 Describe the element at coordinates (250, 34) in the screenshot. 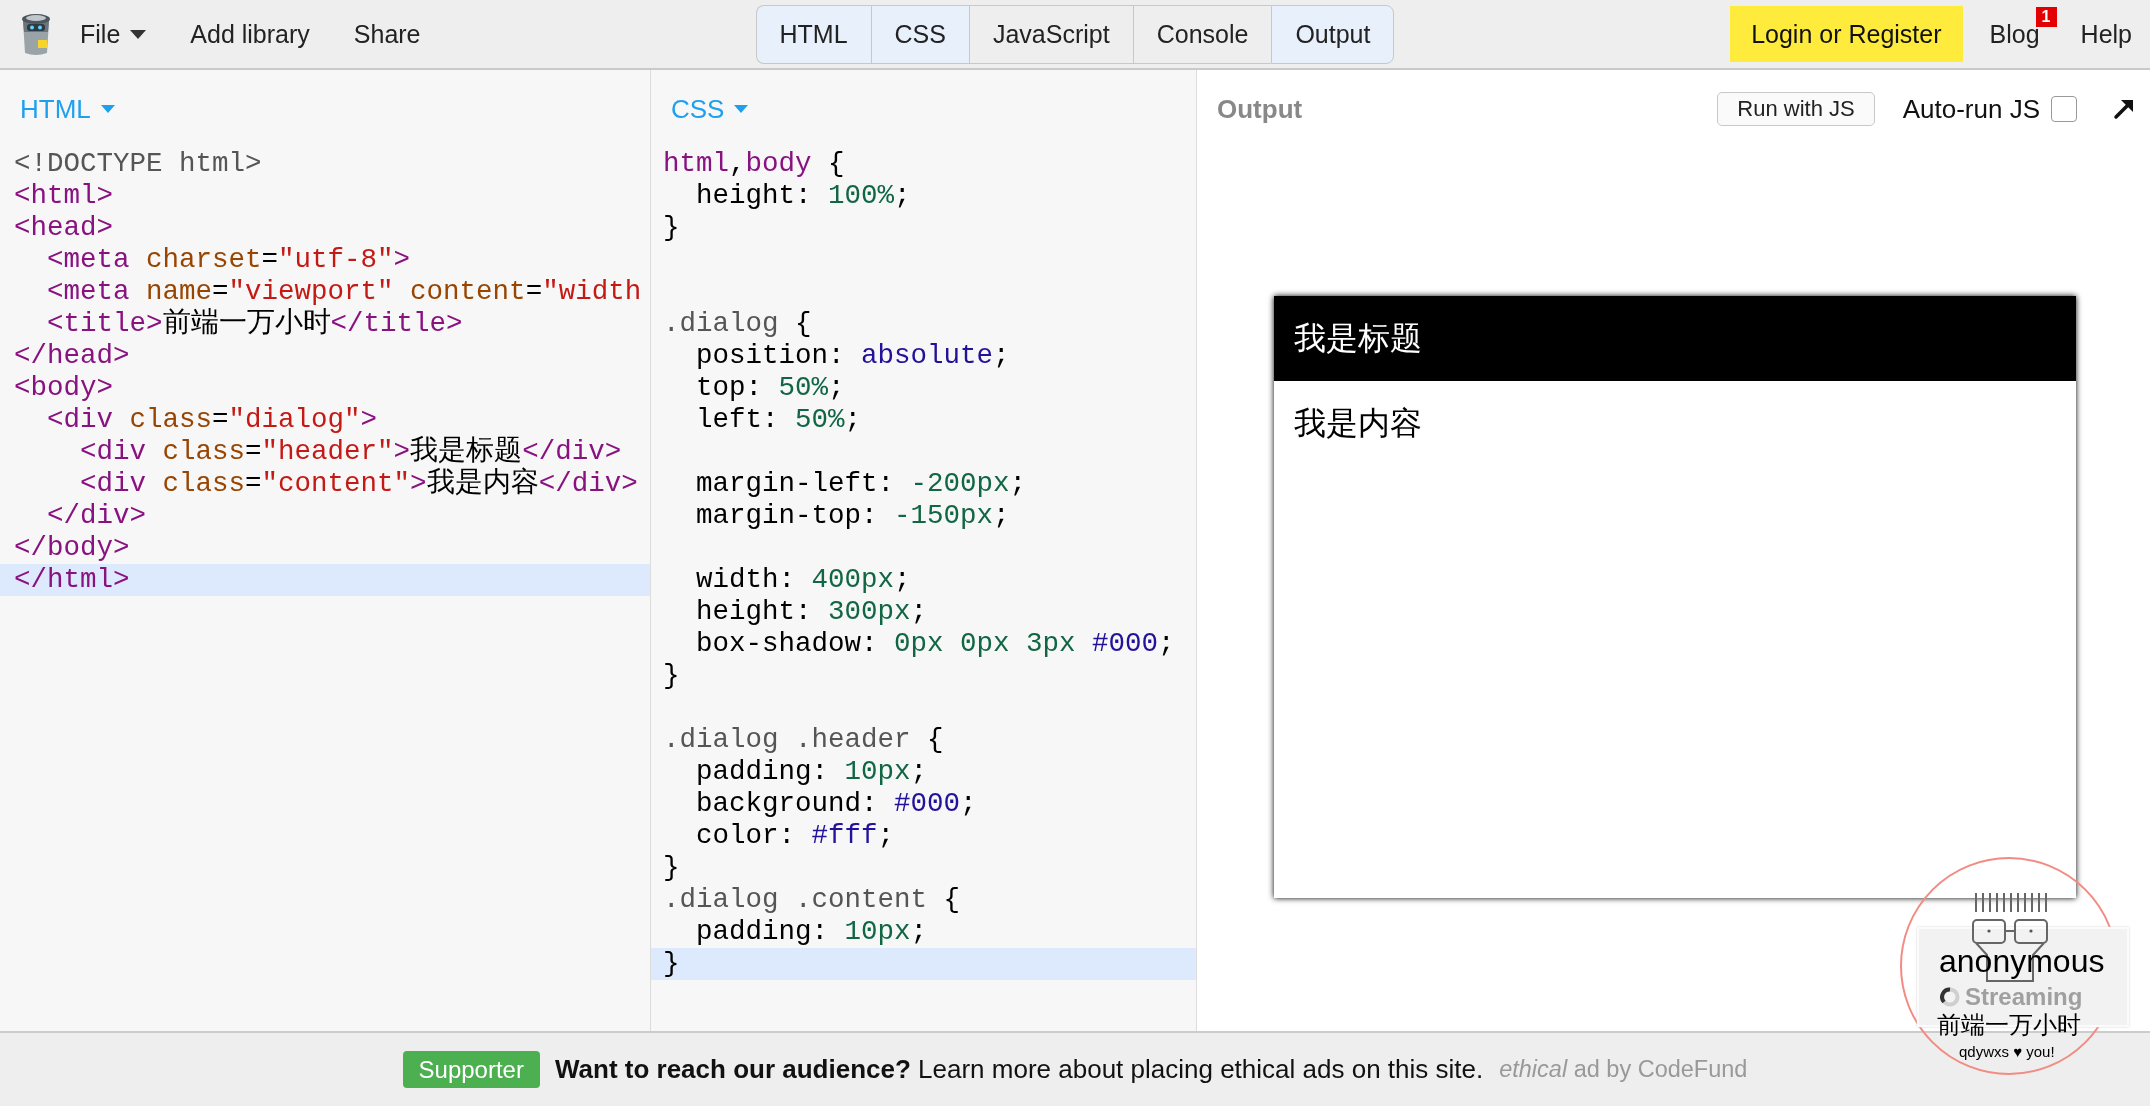

I see `menu-button: Add library` at that location.